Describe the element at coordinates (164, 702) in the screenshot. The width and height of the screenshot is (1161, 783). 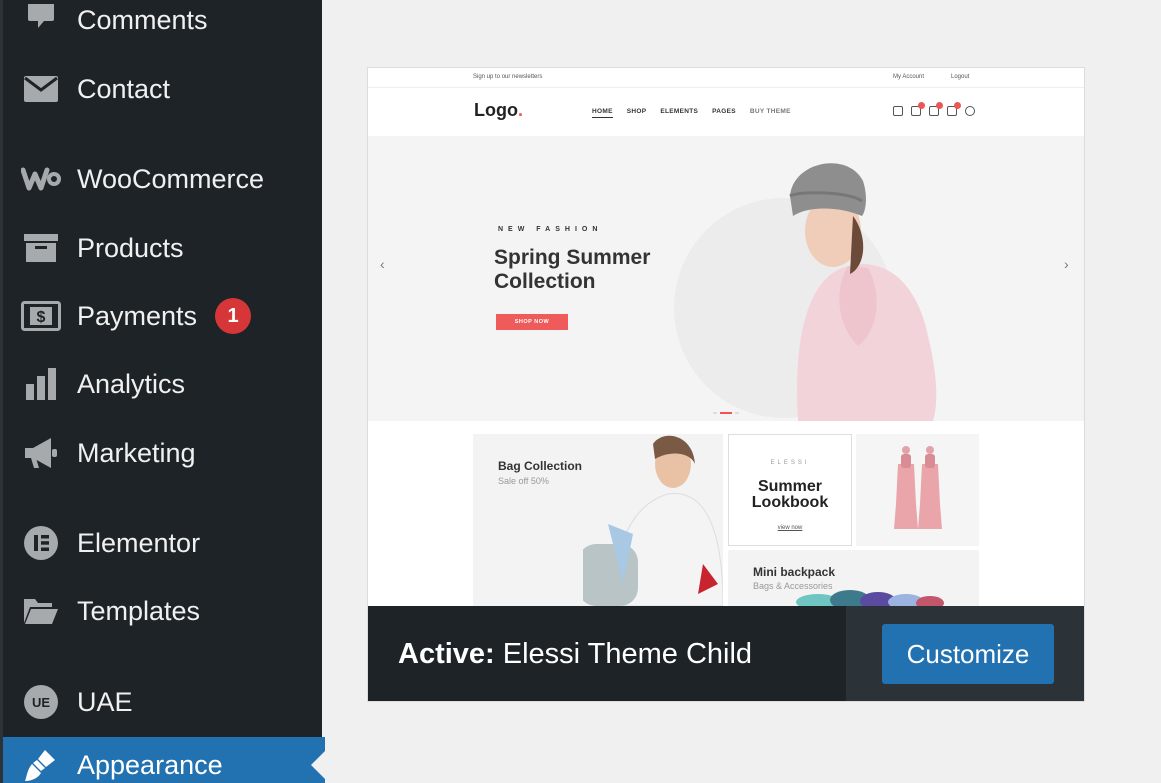
I see `sidebar-item-uae: UE UAE` at that location.